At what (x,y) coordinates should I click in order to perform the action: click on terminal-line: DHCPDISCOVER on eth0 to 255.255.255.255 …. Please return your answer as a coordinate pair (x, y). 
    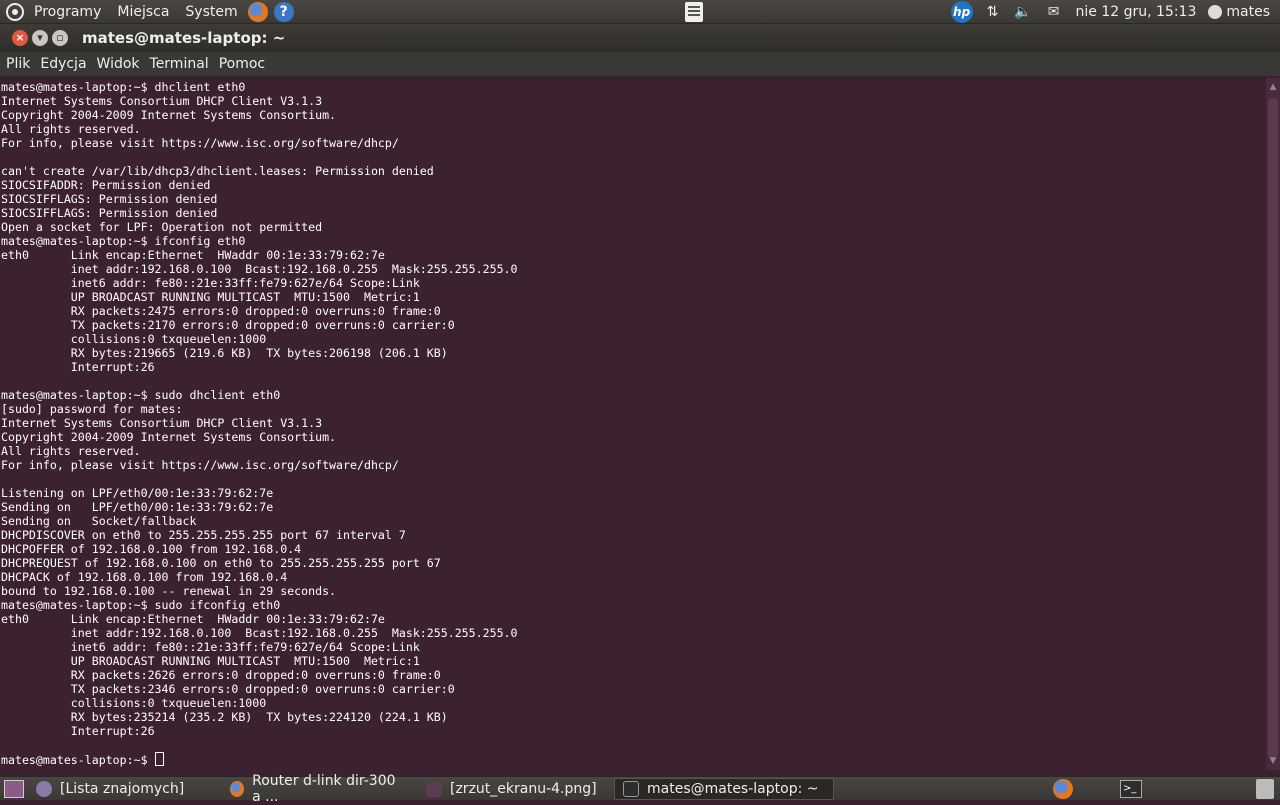
    Looking at the image, I should click on (203, 535).